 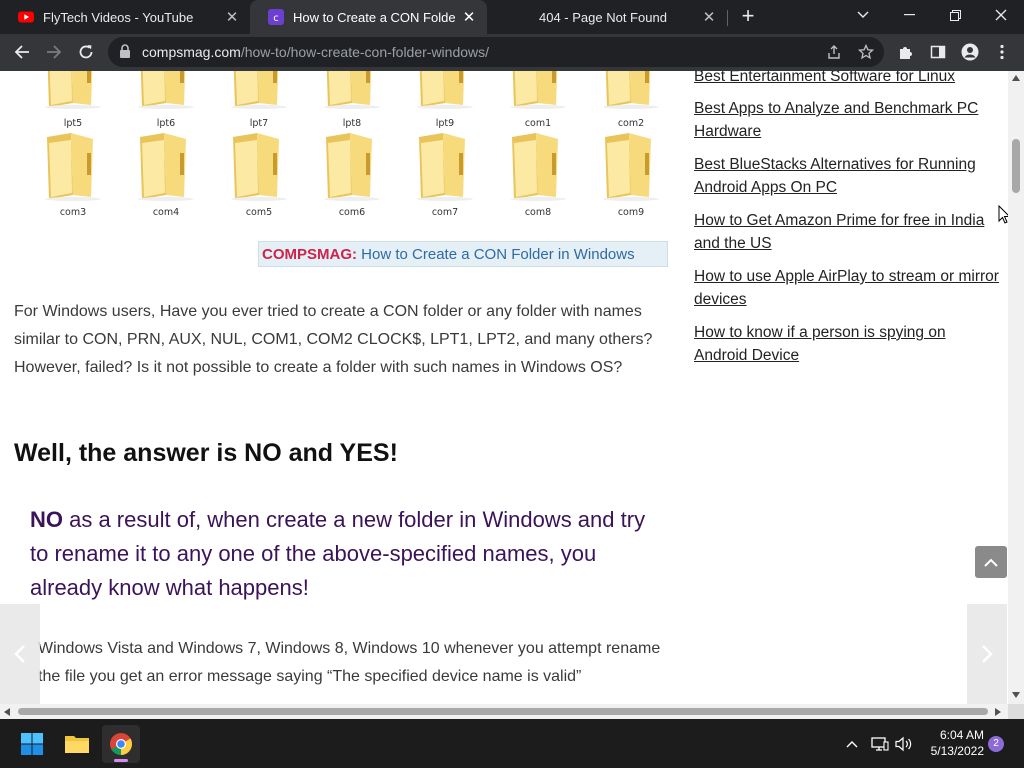 I want to click on profile-icon, so click(x=970, y=52).